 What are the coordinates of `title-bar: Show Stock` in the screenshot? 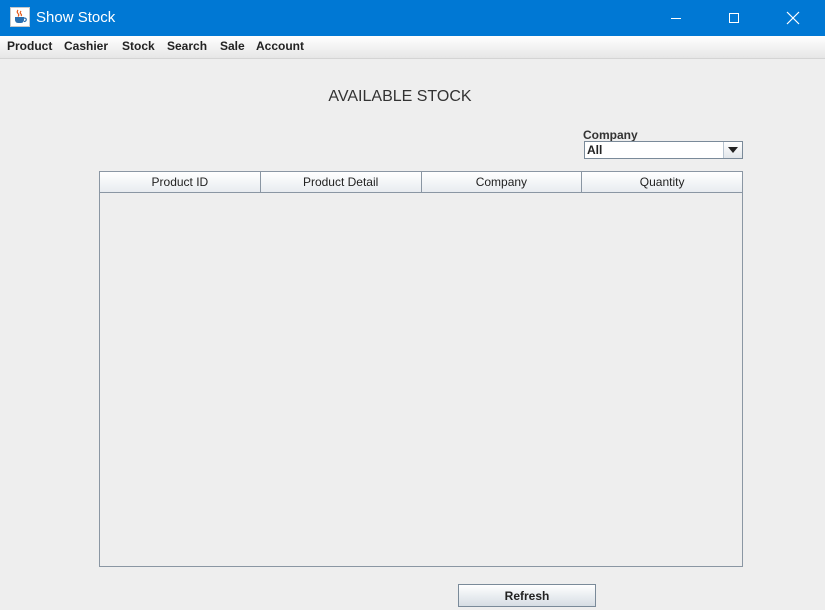 It's located at (412, 18).